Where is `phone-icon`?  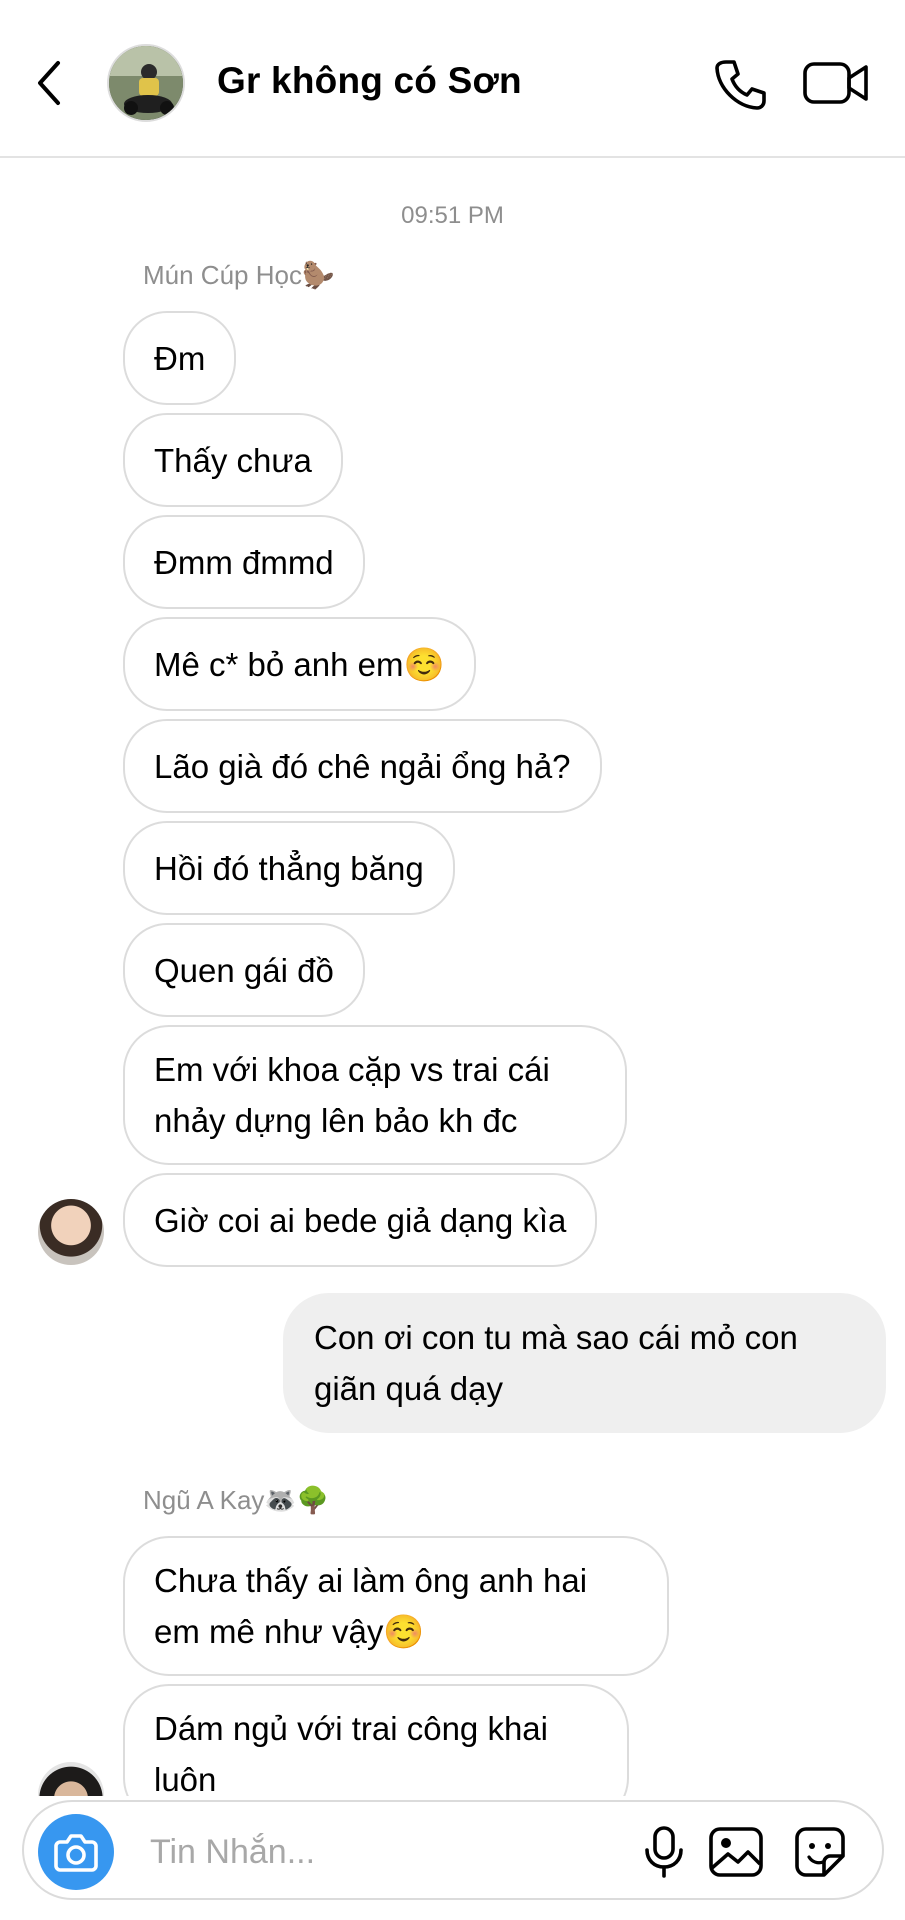
phone-icon is located at coordinates (740, 85).